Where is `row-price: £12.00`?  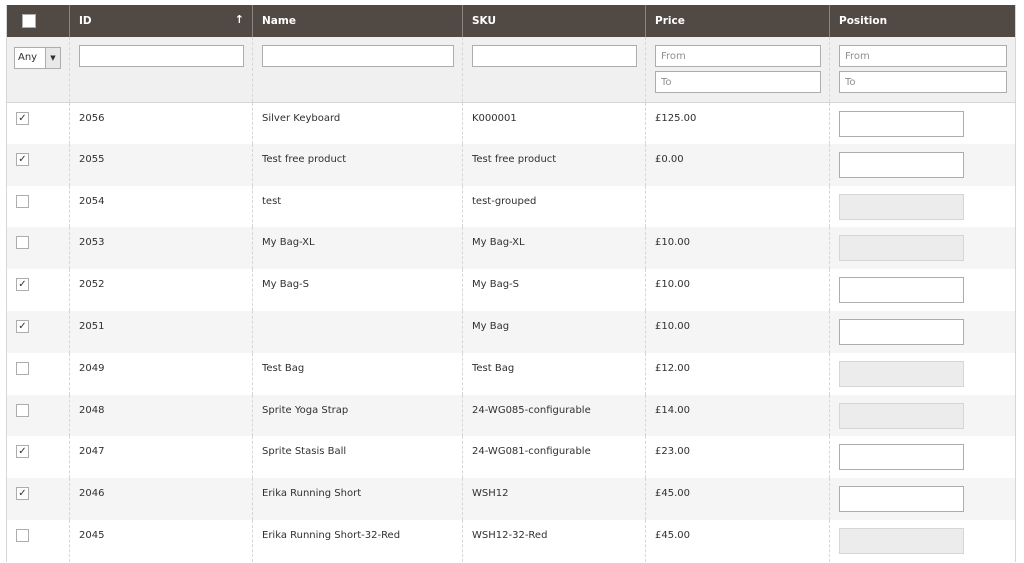
row-price: £12.00 is located at coordinates (672, 368).